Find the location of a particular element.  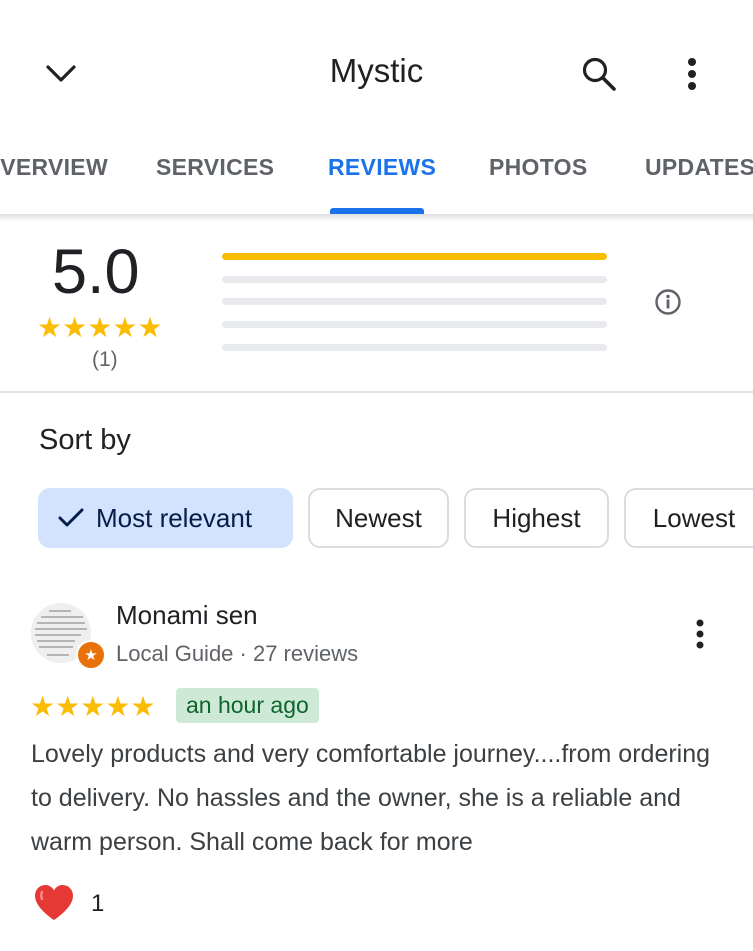

sort-chip-most-relevant: Most relevant is located at coordinates (165, 518).